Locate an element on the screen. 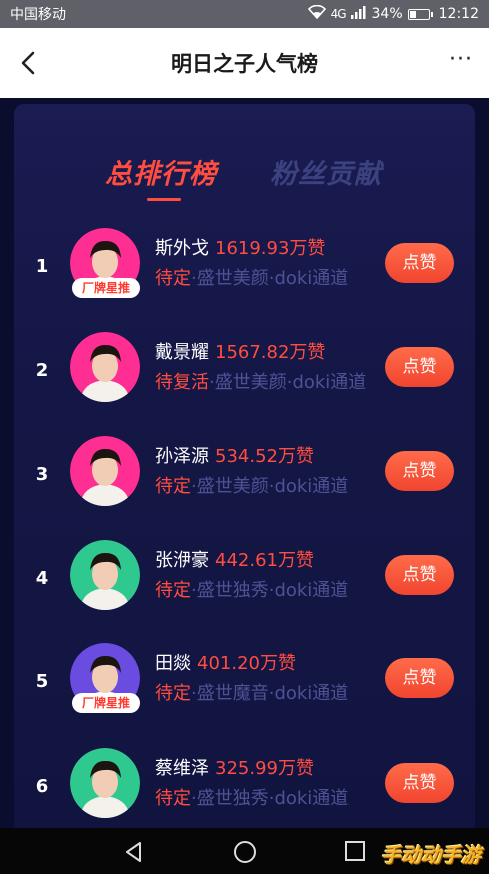  rank-number: 2 is located at coordinates (42, 370).